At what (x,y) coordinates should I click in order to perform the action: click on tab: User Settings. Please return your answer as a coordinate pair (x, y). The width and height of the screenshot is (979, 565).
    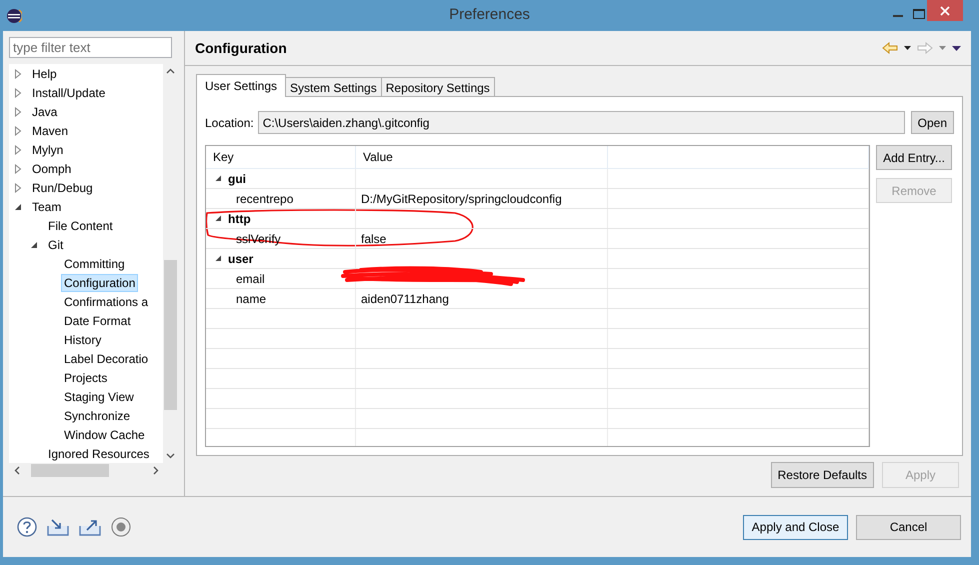
    Looking at the image, I should click on (241, 85).